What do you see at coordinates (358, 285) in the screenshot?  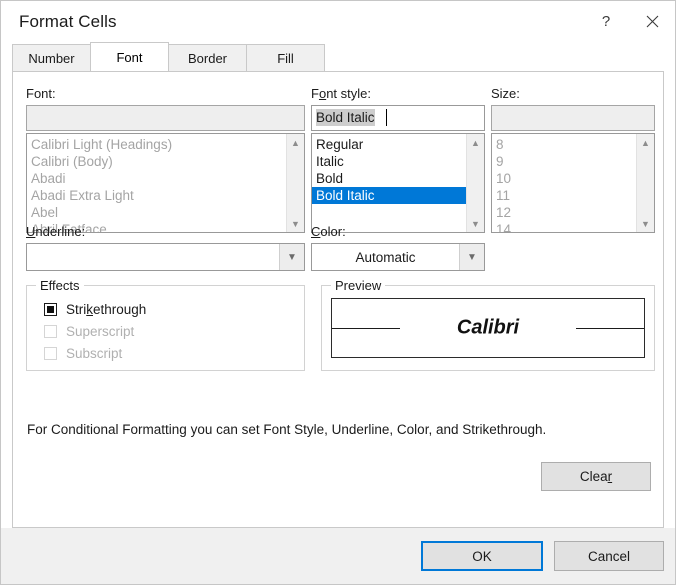 I see `preview-group-title: Preview` at bounding box center [358, 285].